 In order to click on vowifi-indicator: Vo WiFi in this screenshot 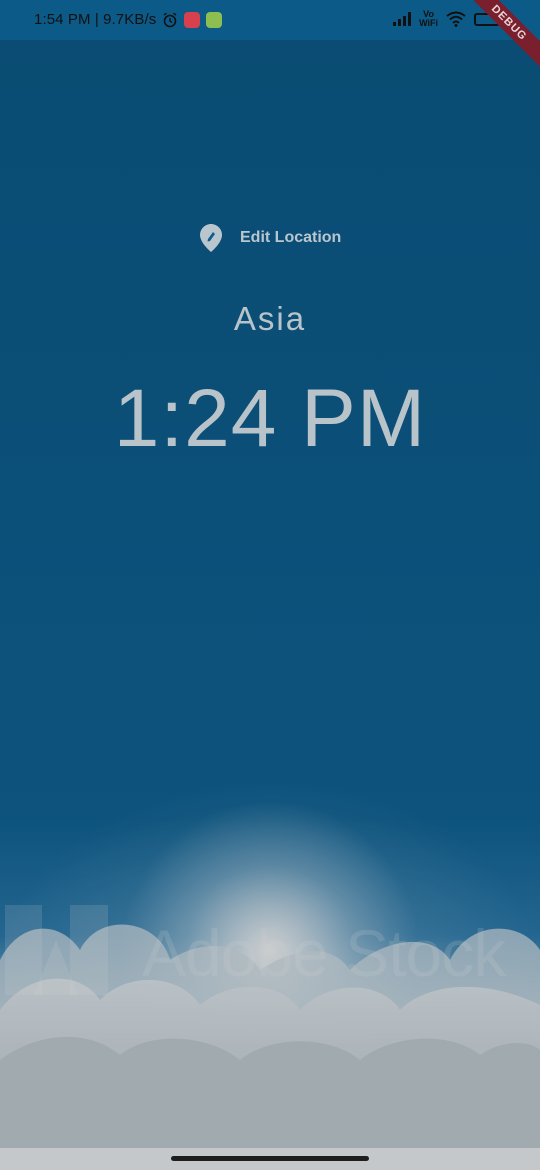, I will do `click(428, 19)`.